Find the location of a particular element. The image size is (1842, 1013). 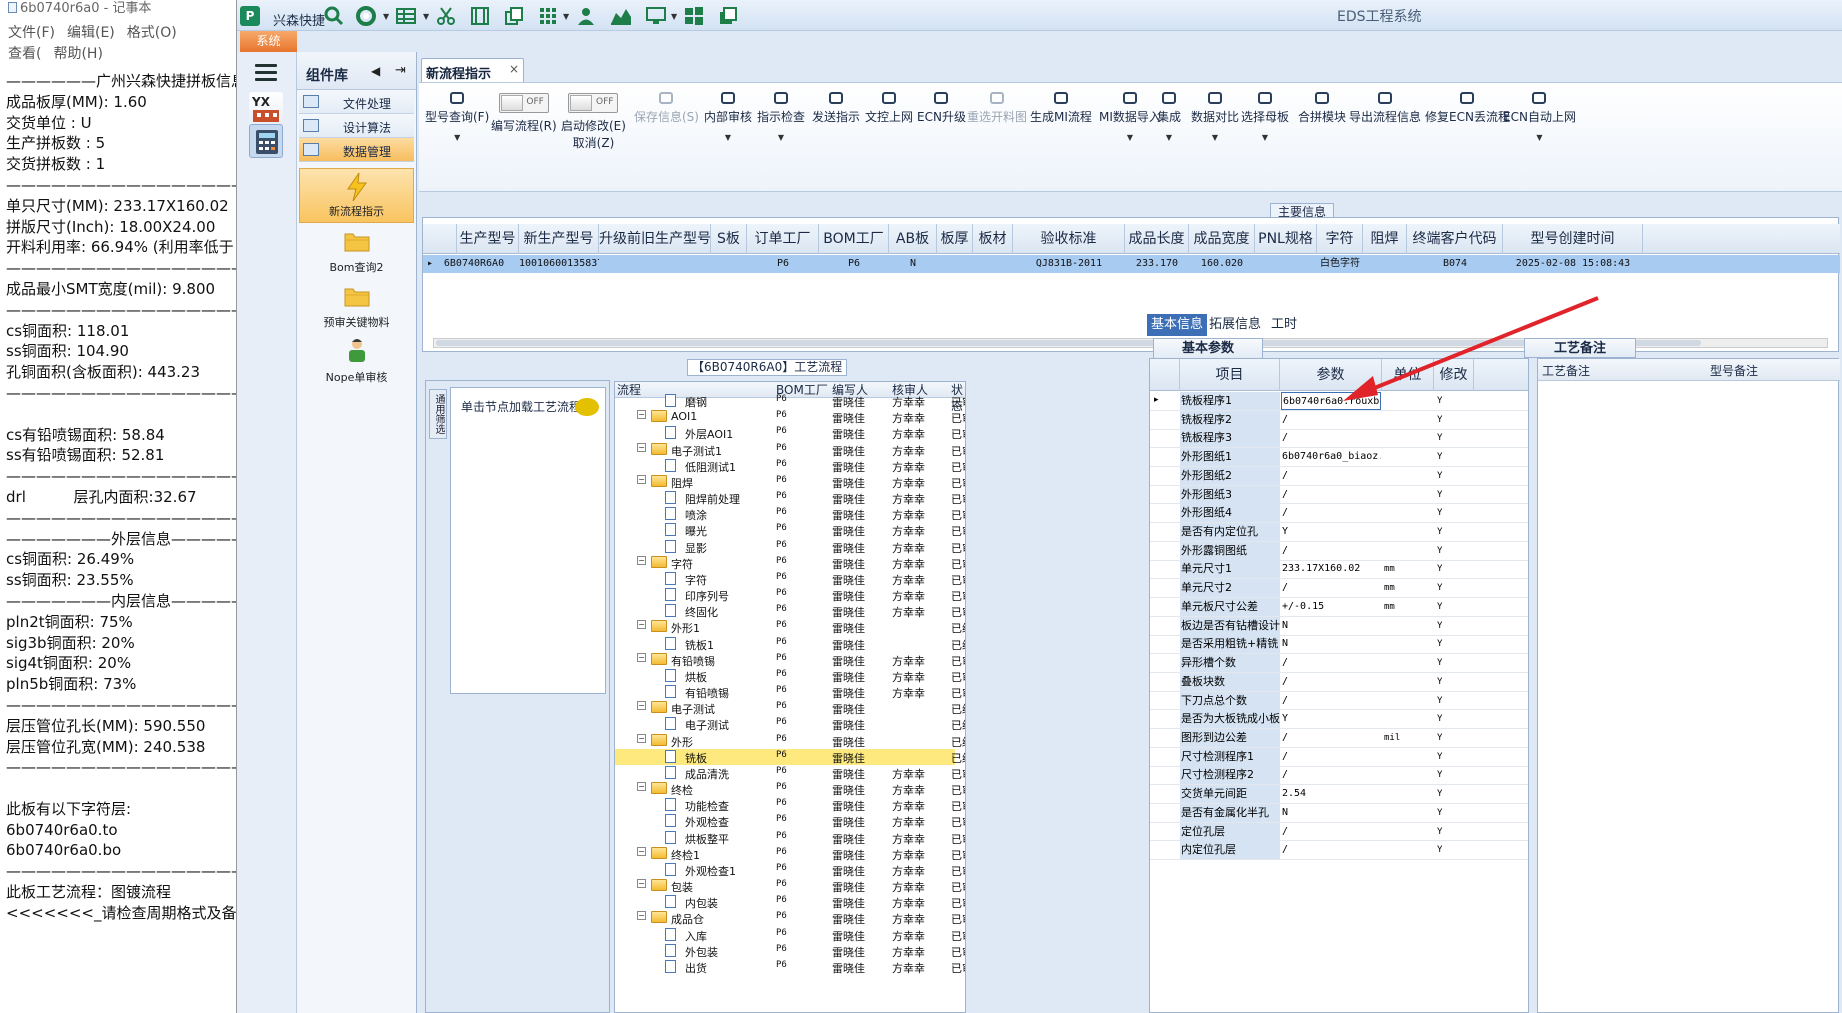

table-row: 板边是否有钻槽设计 N Y is located at coordinates (1339, 626).